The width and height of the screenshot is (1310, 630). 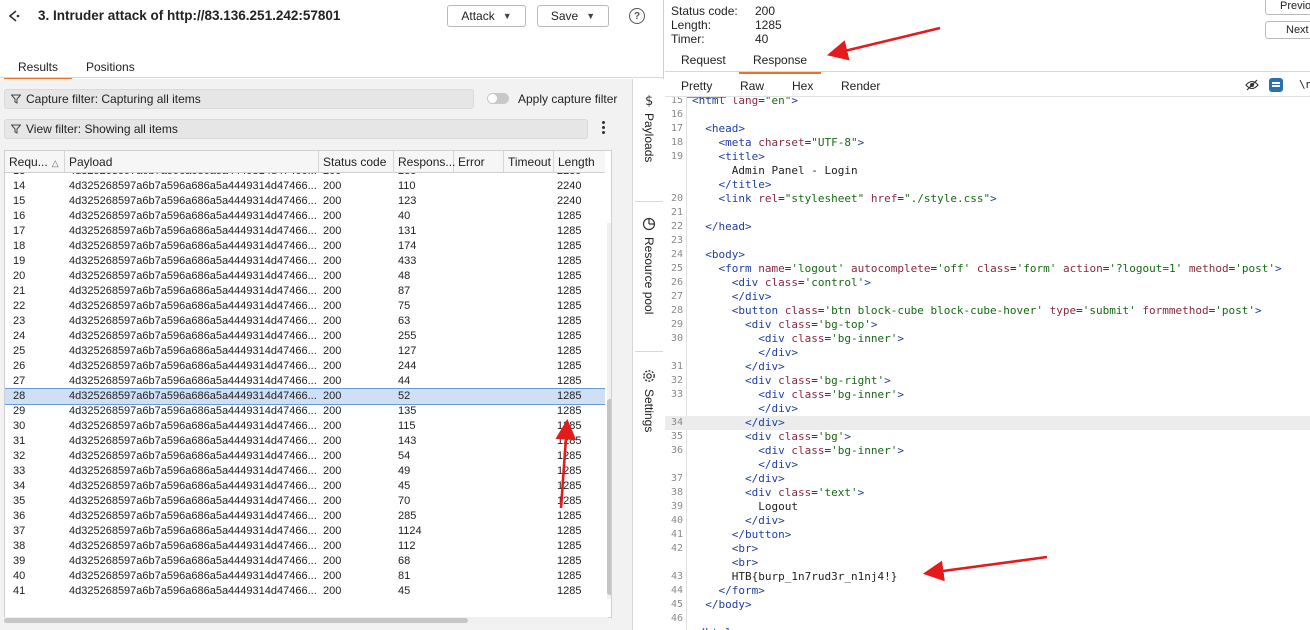 I want to click on newline-toggle: \n, so click(x=1304, y=84).